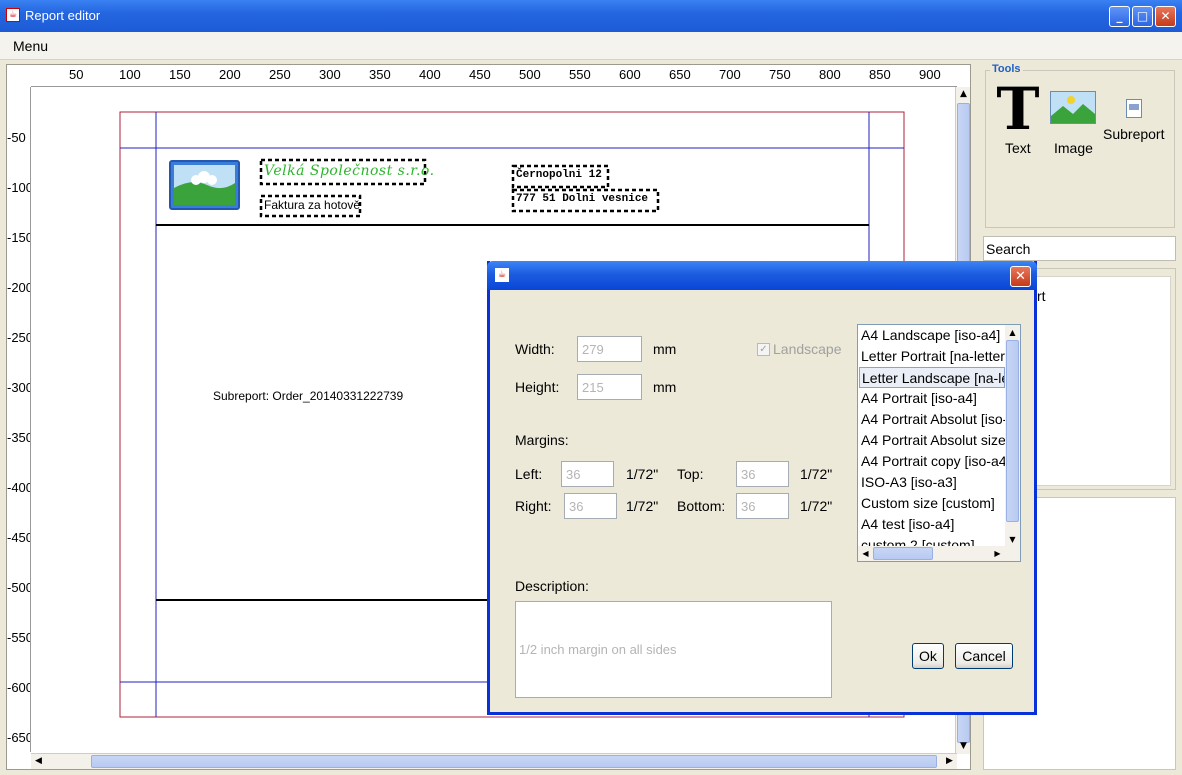 The height and width of the screenshot is (775, 1182). What do you see at coordinates (535, 349) in the screenshot?
I see `width-label: Width:` at bounding box center [535, 349].